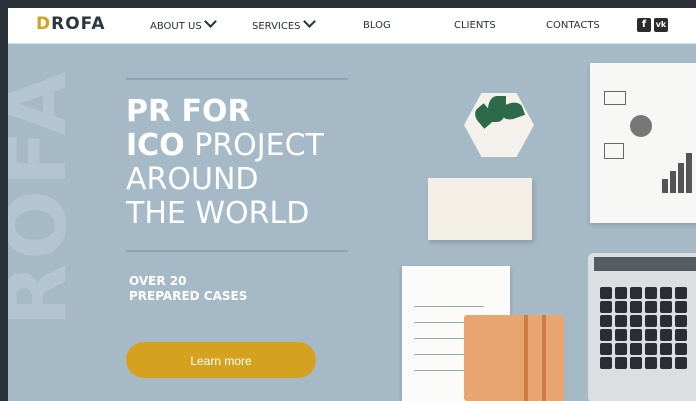 This screenshot has width=696, height=401. I want to click on divider-top, so click(237, 79).